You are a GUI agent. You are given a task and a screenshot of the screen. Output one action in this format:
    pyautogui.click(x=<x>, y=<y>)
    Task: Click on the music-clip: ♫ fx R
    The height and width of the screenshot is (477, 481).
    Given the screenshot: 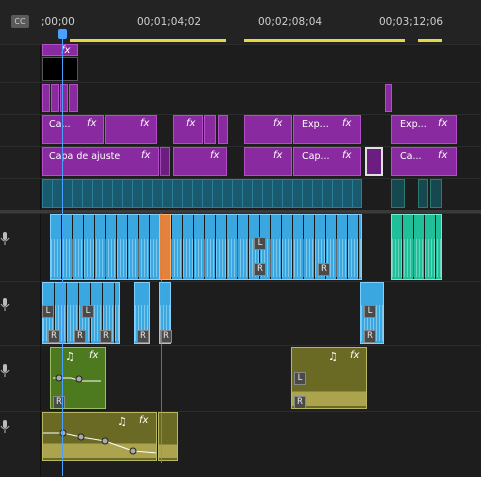 What is the action you would take?
    pyautogui.click(x=78, y=378)
    